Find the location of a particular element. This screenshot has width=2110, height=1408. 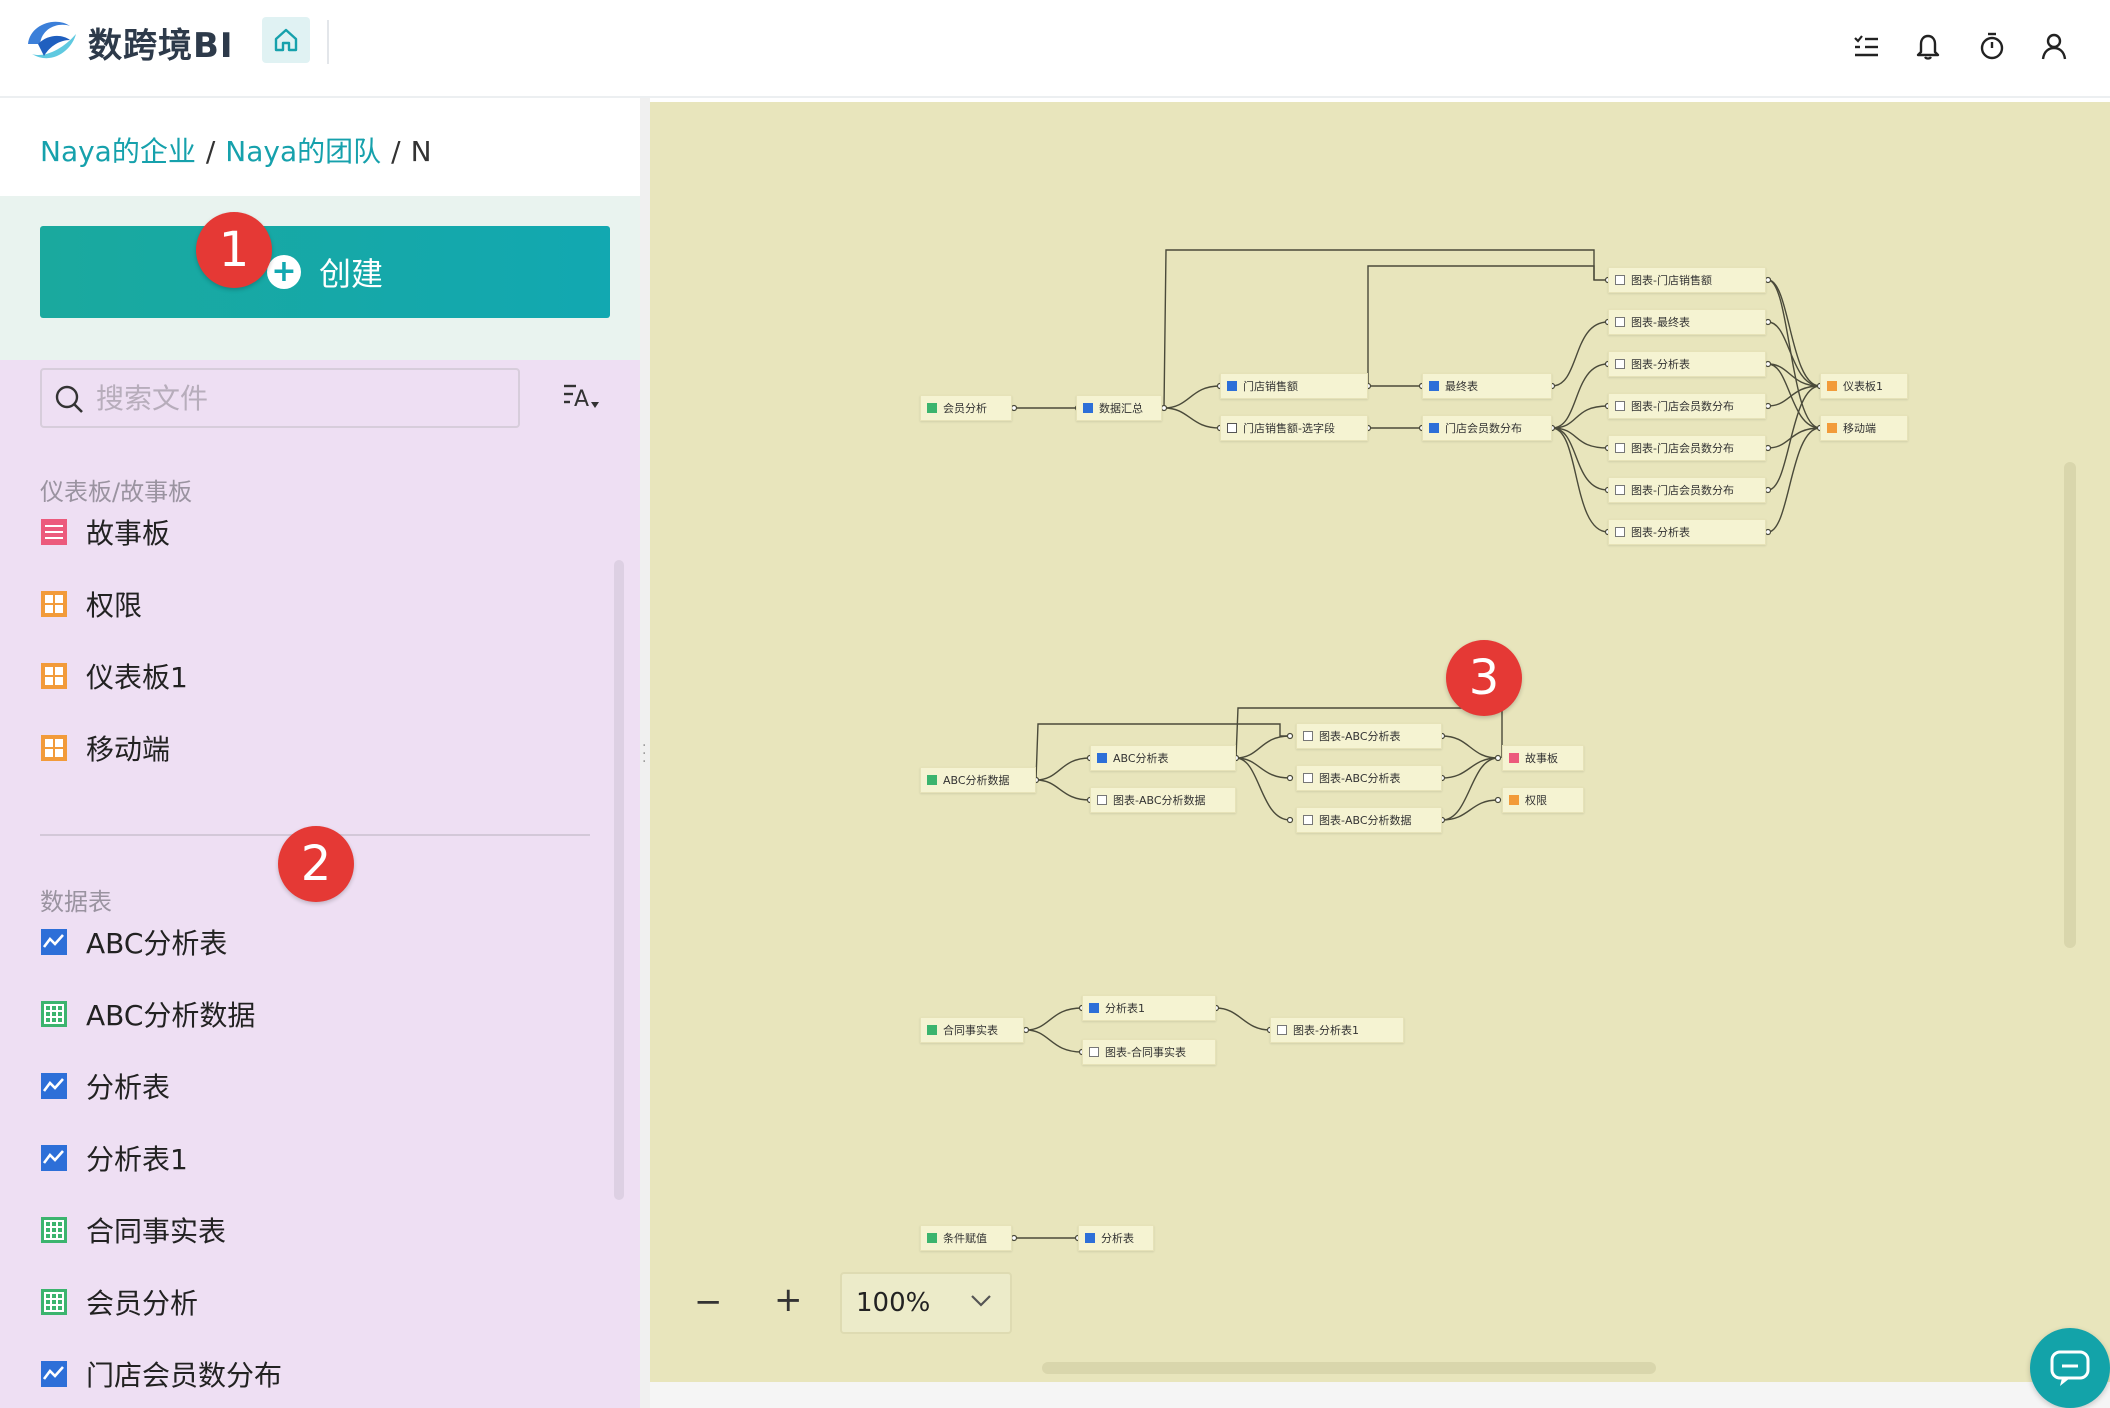

chat-support-button is located at coordinates (2070, 1368).